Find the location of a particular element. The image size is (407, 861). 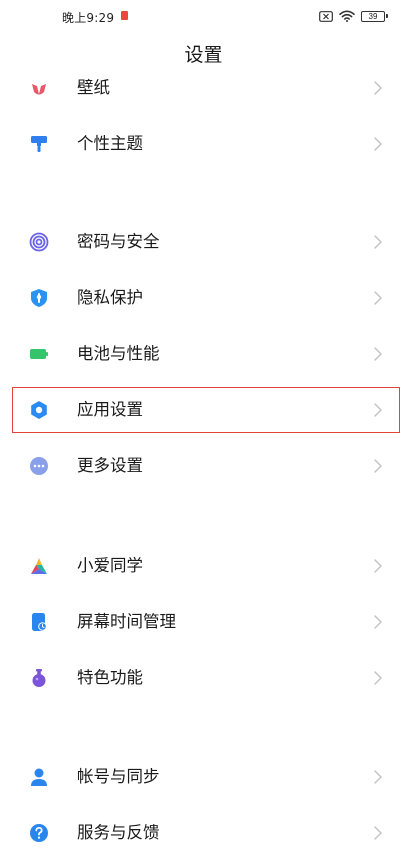

no-sim-icon is located at coordinates (326, 16).